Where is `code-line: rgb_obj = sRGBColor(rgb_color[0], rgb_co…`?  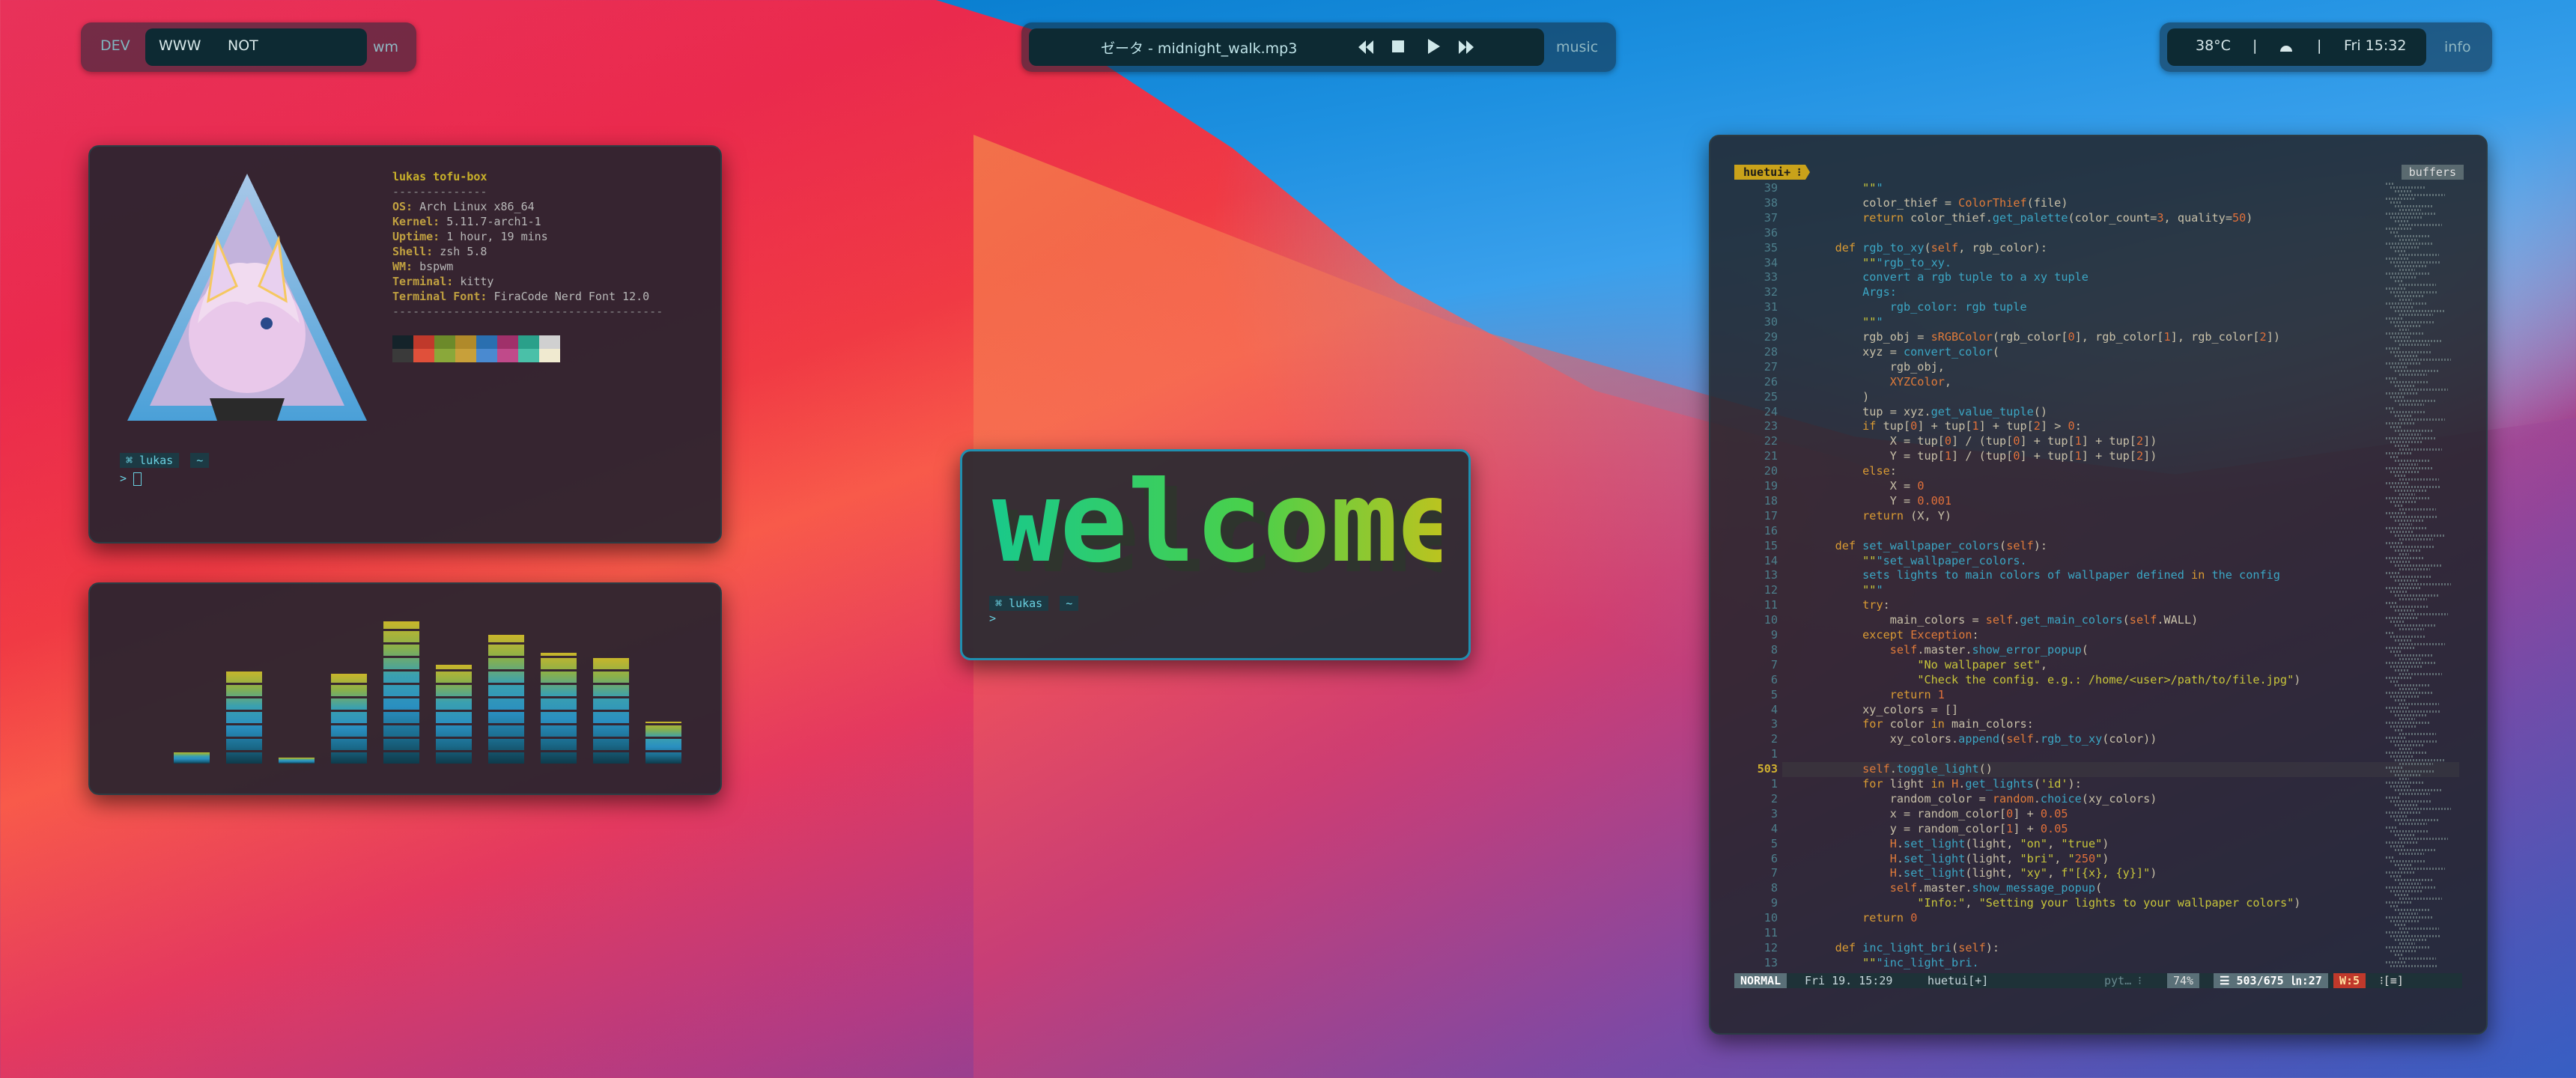
code-line: rgb_obj = sRGBColor(rgb_color[0], rgb_co… is located at coordinates (2044, 337).